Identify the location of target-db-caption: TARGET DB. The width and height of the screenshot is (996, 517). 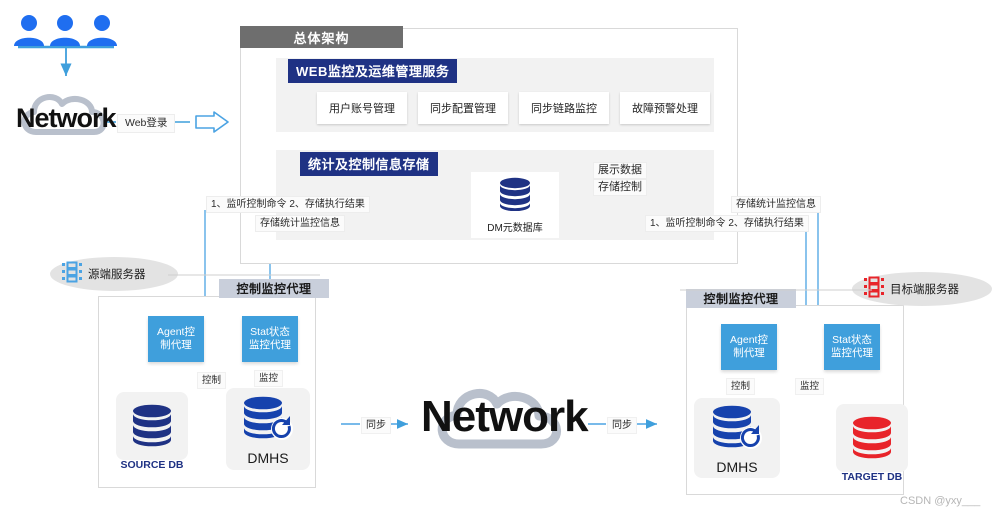
(872, 477).